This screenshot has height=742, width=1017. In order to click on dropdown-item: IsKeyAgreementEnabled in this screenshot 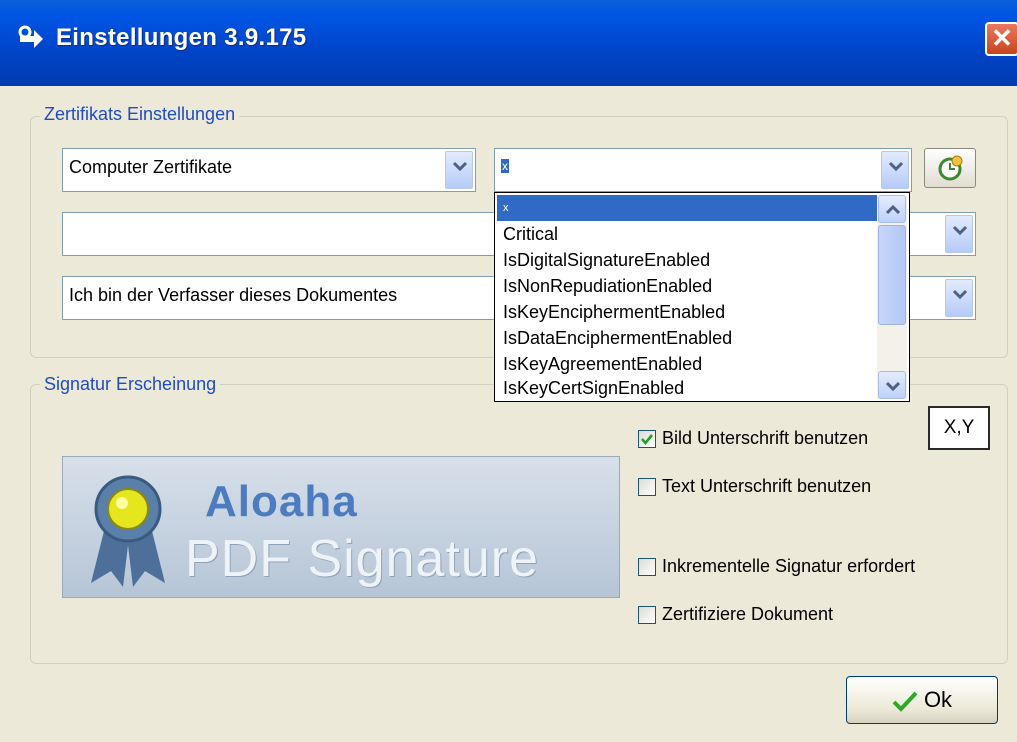, I will do `click(687, 364)`.